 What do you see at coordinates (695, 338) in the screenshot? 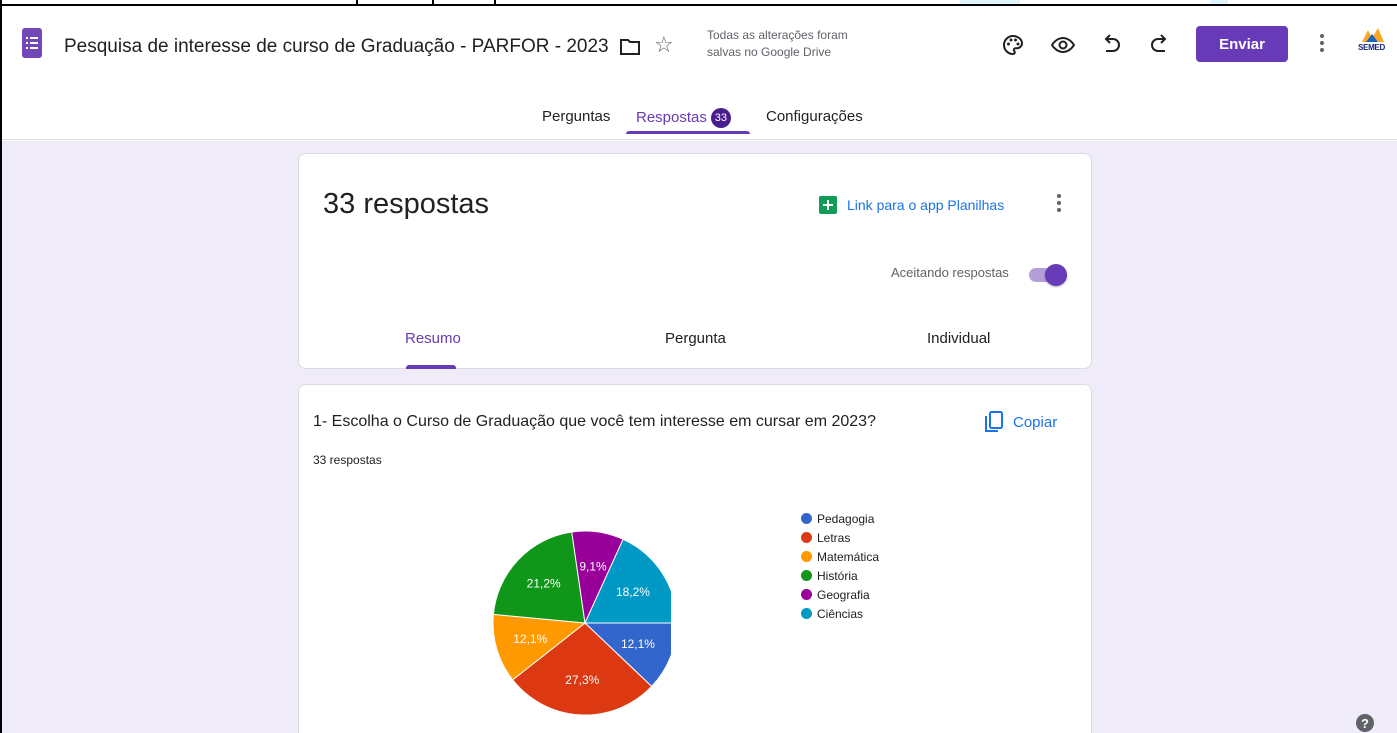
I see `subtab-question: Pergunta` at bounding box center [695, 338].